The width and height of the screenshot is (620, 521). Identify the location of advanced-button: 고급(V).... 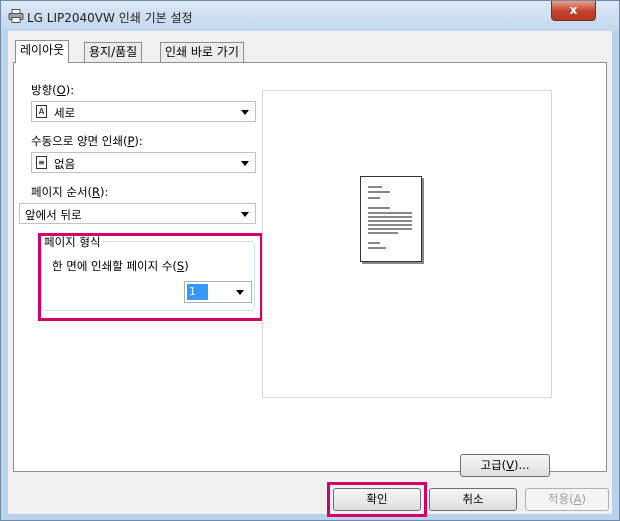
(505, 465).